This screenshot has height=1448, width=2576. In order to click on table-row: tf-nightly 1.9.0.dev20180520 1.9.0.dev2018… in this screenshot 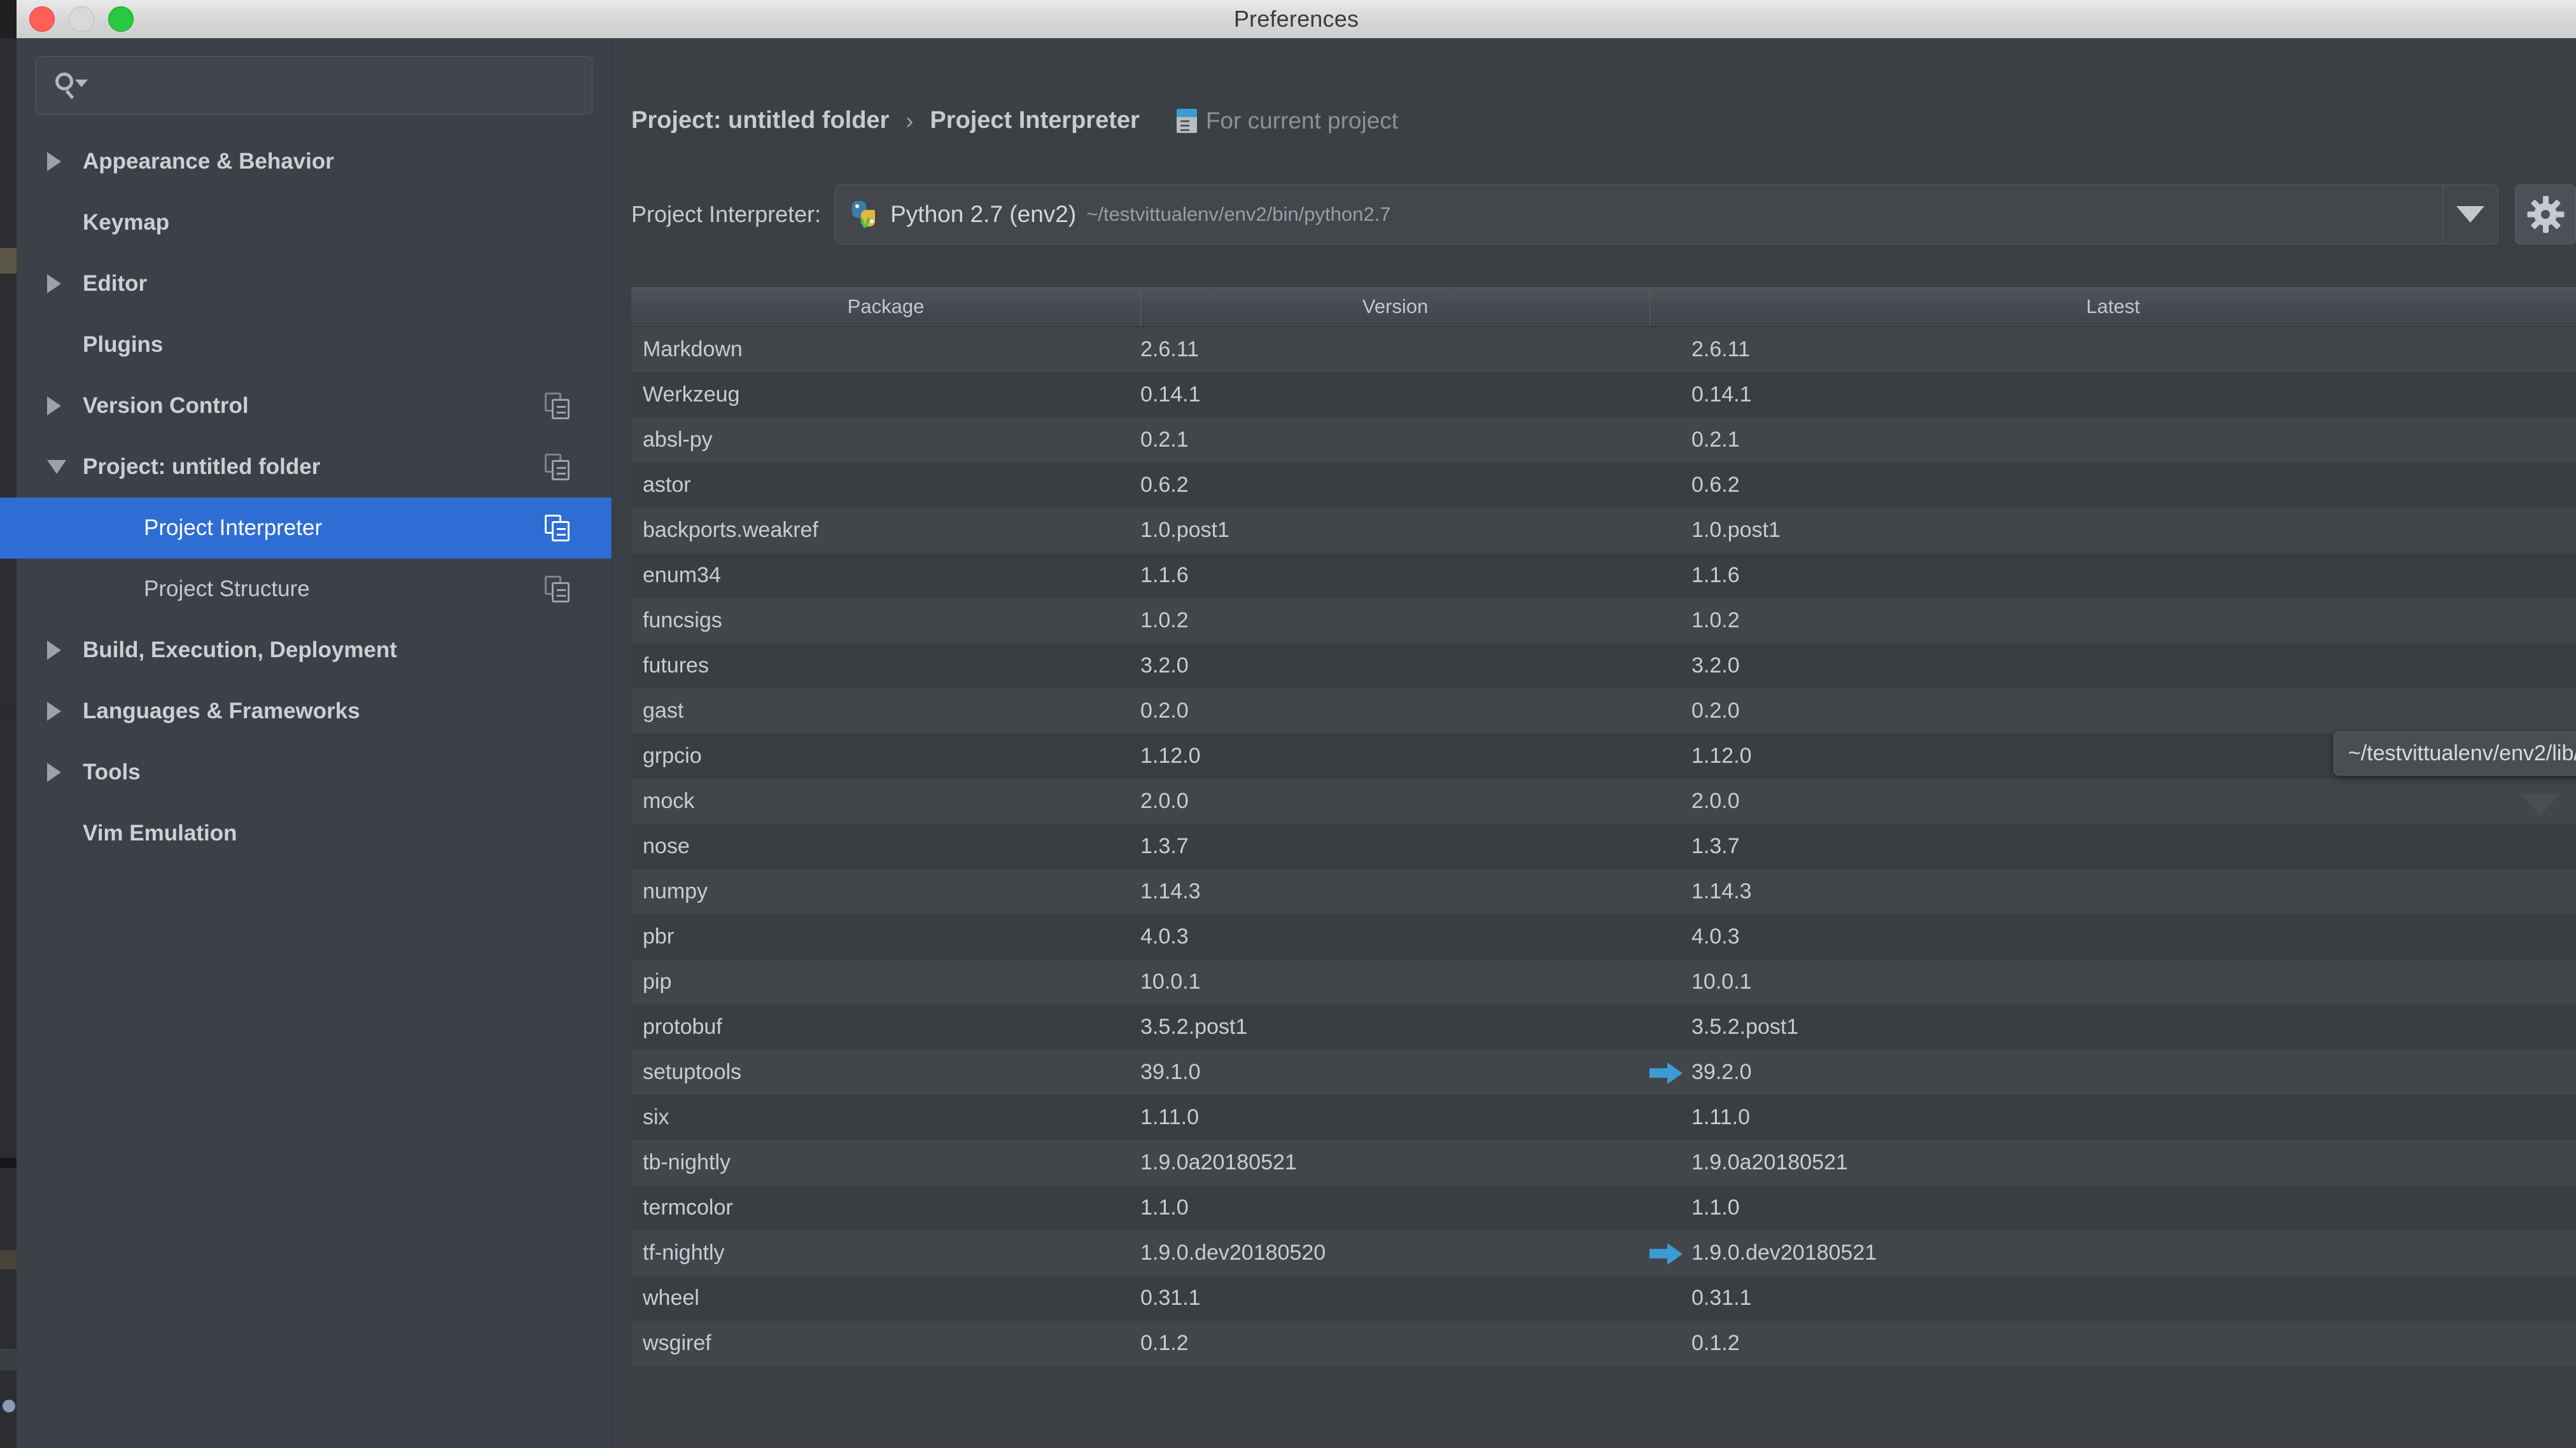, I will do `click(1603, 1253)`.